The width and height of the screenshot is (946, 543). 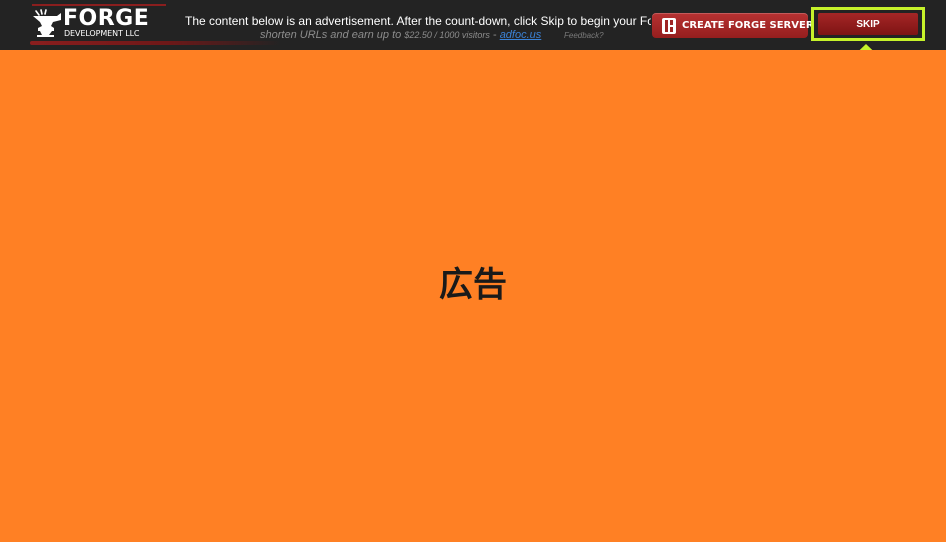 I want to click on logo-subtitle: DEVELOPMENT LLC, so click(x=102, y=33).